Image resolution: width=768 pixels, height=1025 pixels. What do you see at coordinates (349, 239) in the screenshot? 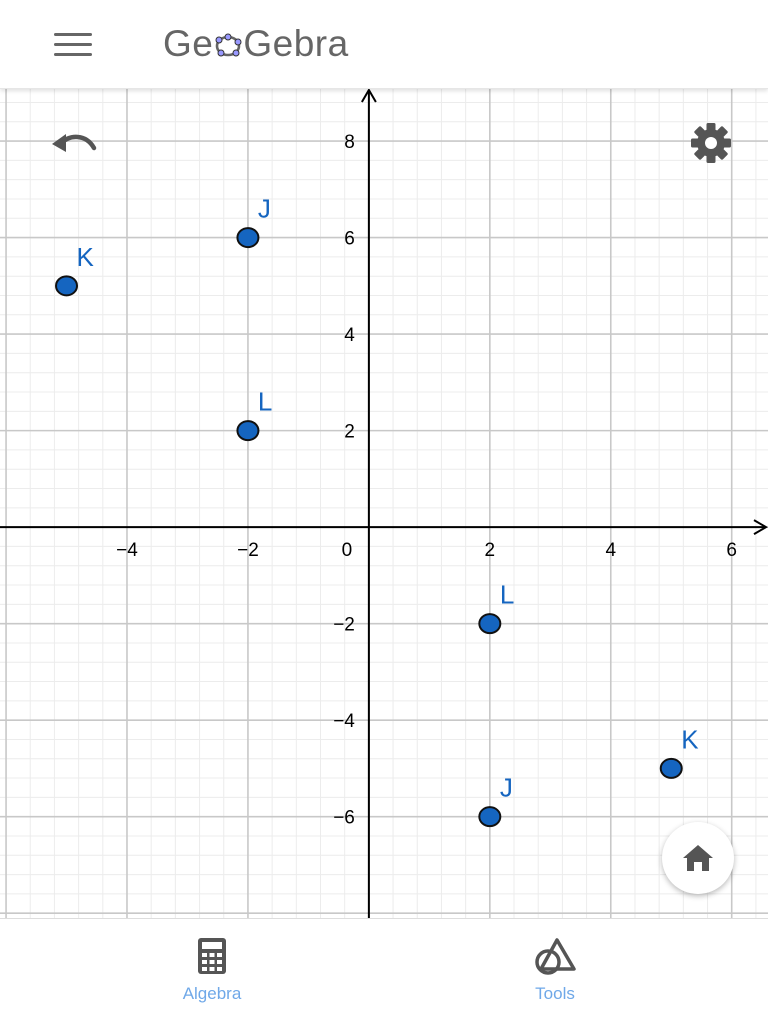
I see `y-tick-label: 6` at bounding box center [349, 239].